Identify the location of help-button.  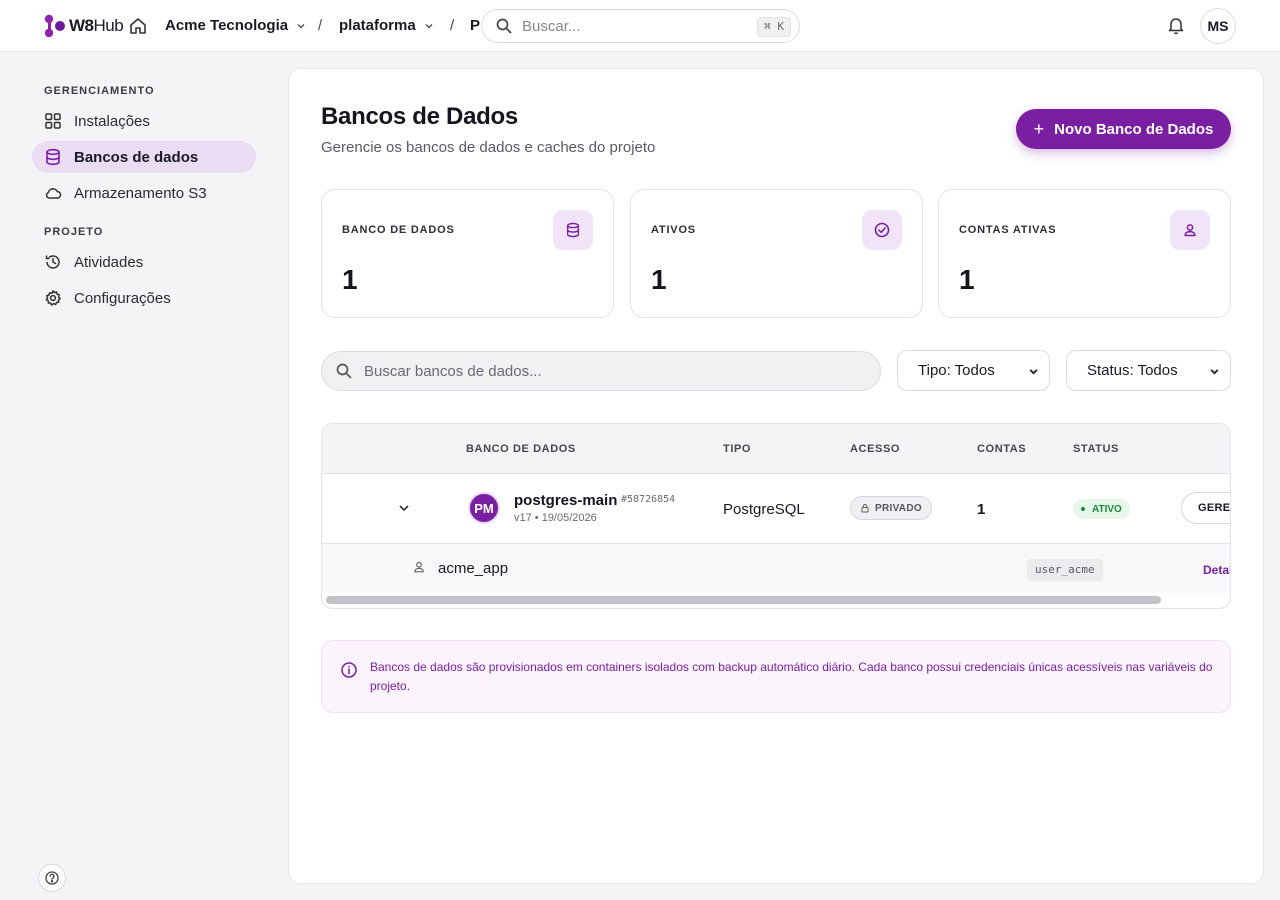
(52, 878).